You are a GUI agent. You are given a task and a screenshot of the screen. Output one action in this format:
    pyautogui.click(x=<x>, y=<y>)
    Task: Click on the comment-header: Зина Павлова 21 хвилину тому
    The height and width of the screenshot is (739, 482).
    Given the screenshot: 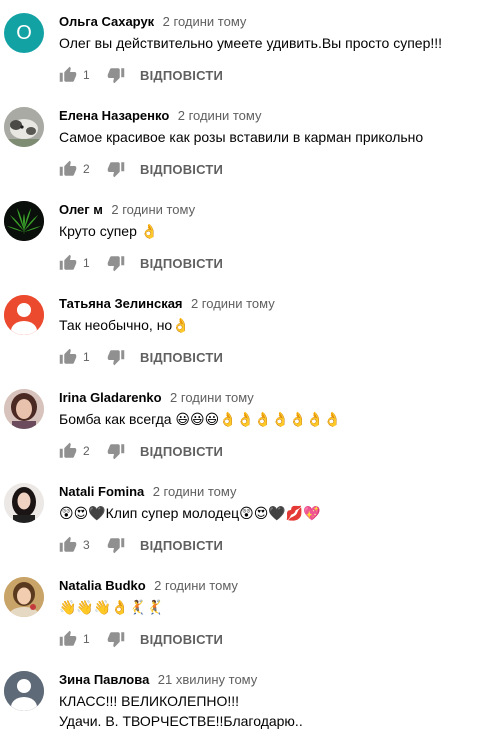 What is the action you would take?
    pyautogui.click(x=158, y=680)
    